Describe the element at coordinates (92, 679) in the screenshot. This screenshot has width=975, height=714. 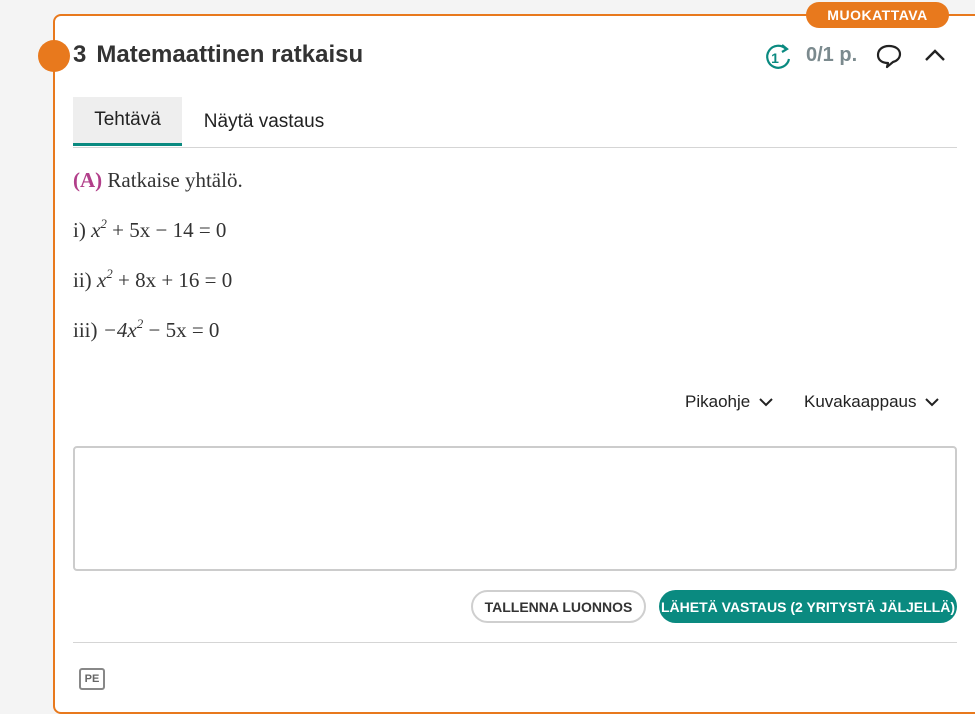
I see `pe-icon: PE` at that location.